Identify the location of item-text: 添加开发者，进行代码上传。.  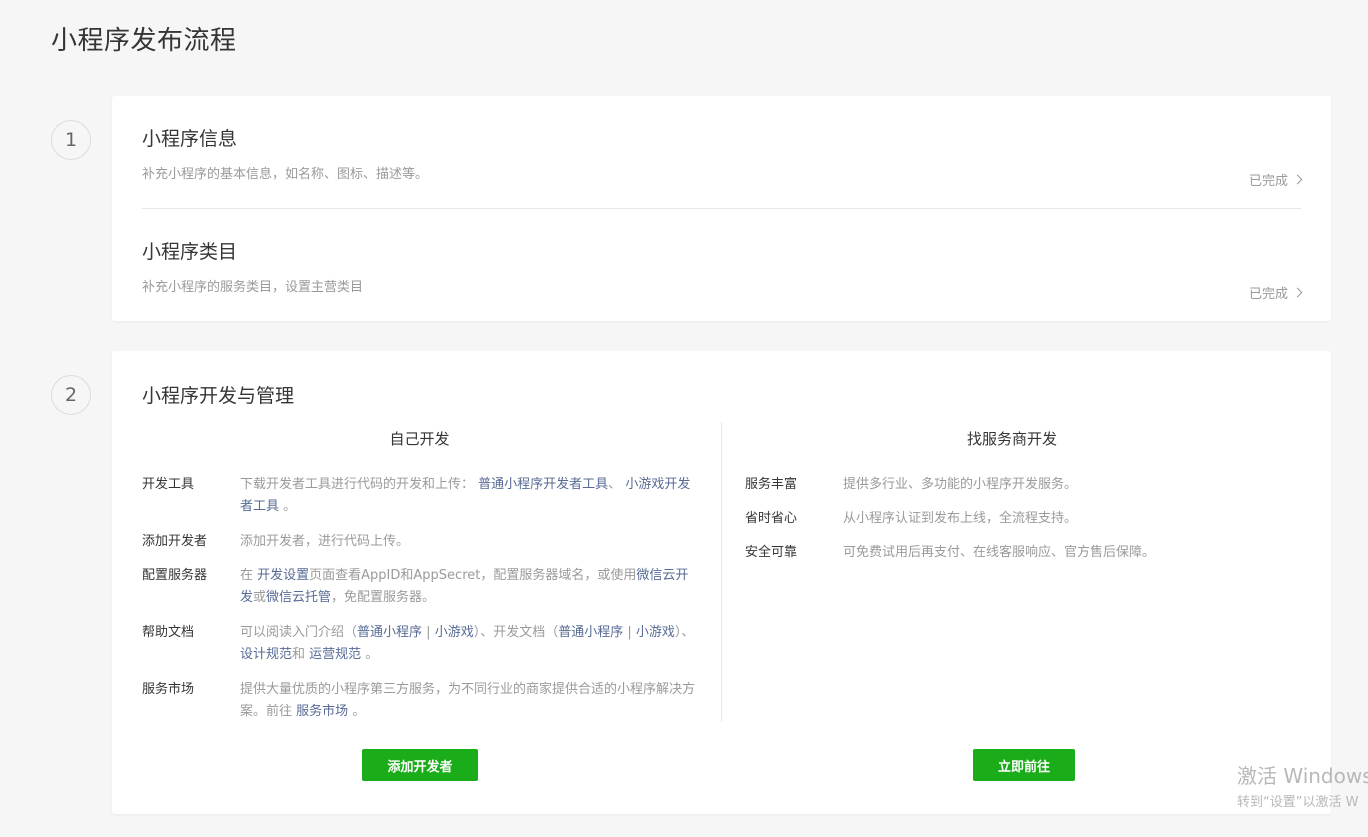
(325, 541).